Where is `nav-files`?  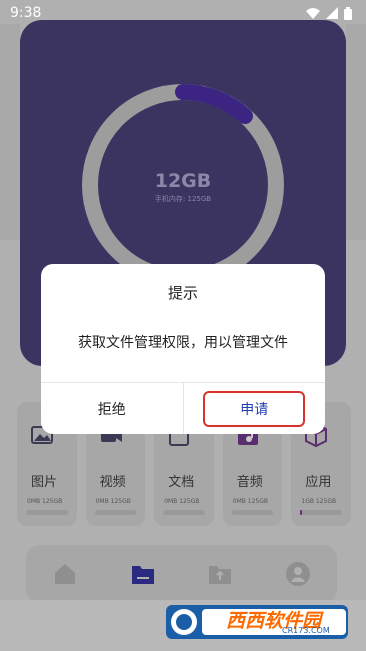 nav-files is located at coordinates (143, 574).